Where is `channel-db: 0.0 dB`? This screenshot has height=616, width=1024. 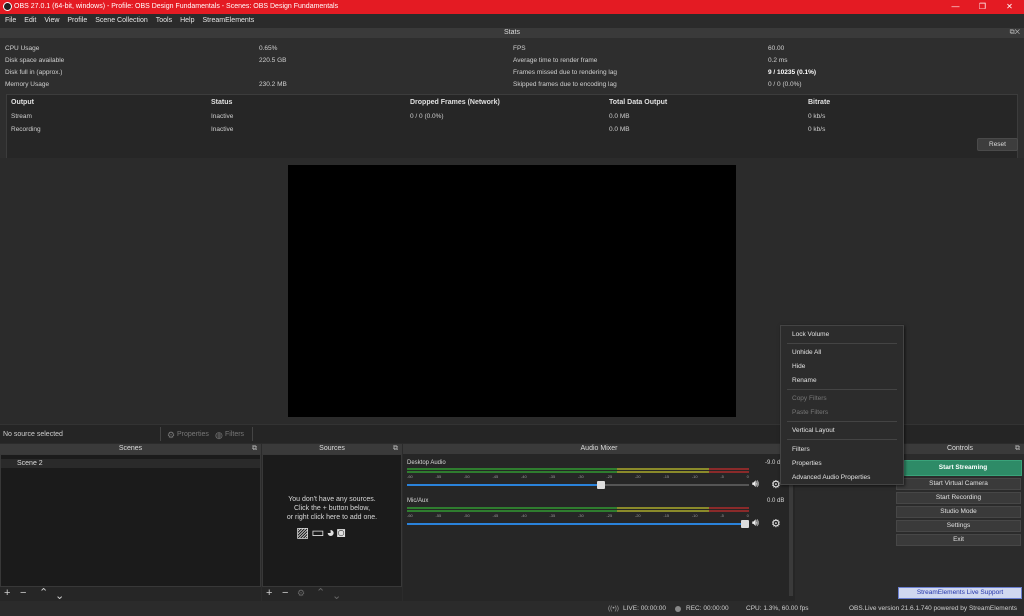 channel-db: 0.0 dB is located at coordinates (776, 501).